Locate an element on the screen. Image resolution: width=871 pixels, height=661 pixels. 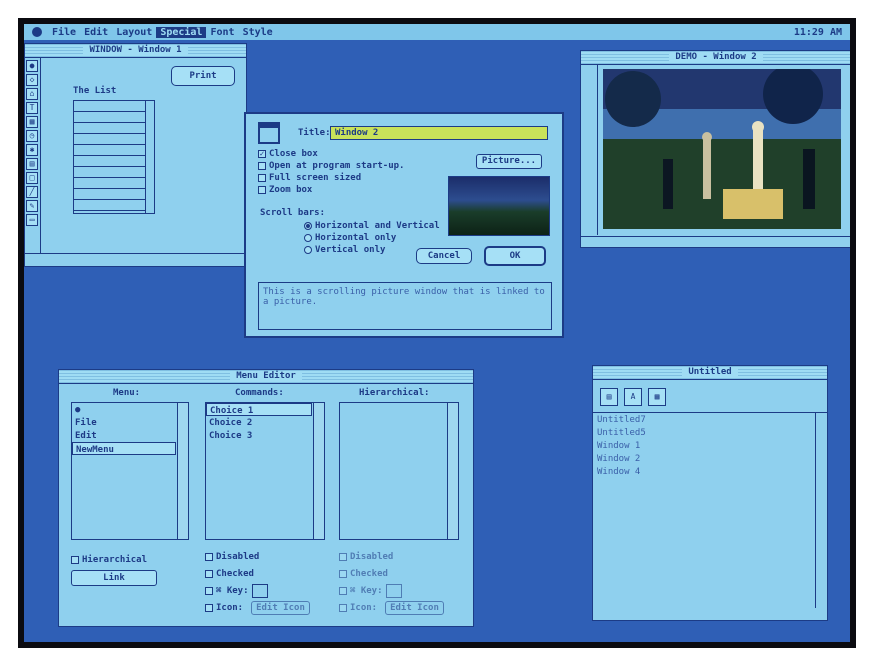
zoom-box-checkbox is located at coordinates (262, 190).